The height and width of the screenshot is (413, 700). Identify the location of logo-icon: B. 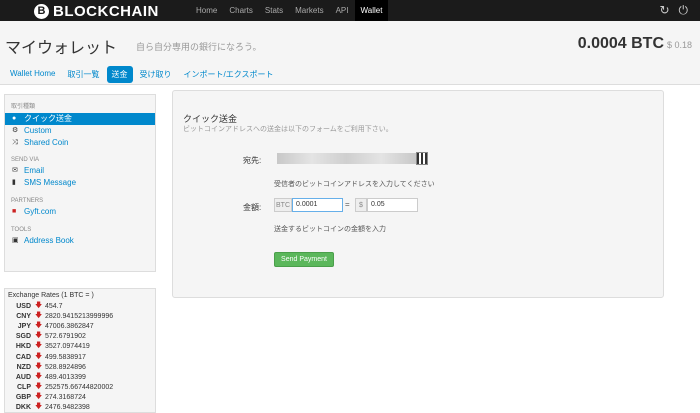
(41, 11).